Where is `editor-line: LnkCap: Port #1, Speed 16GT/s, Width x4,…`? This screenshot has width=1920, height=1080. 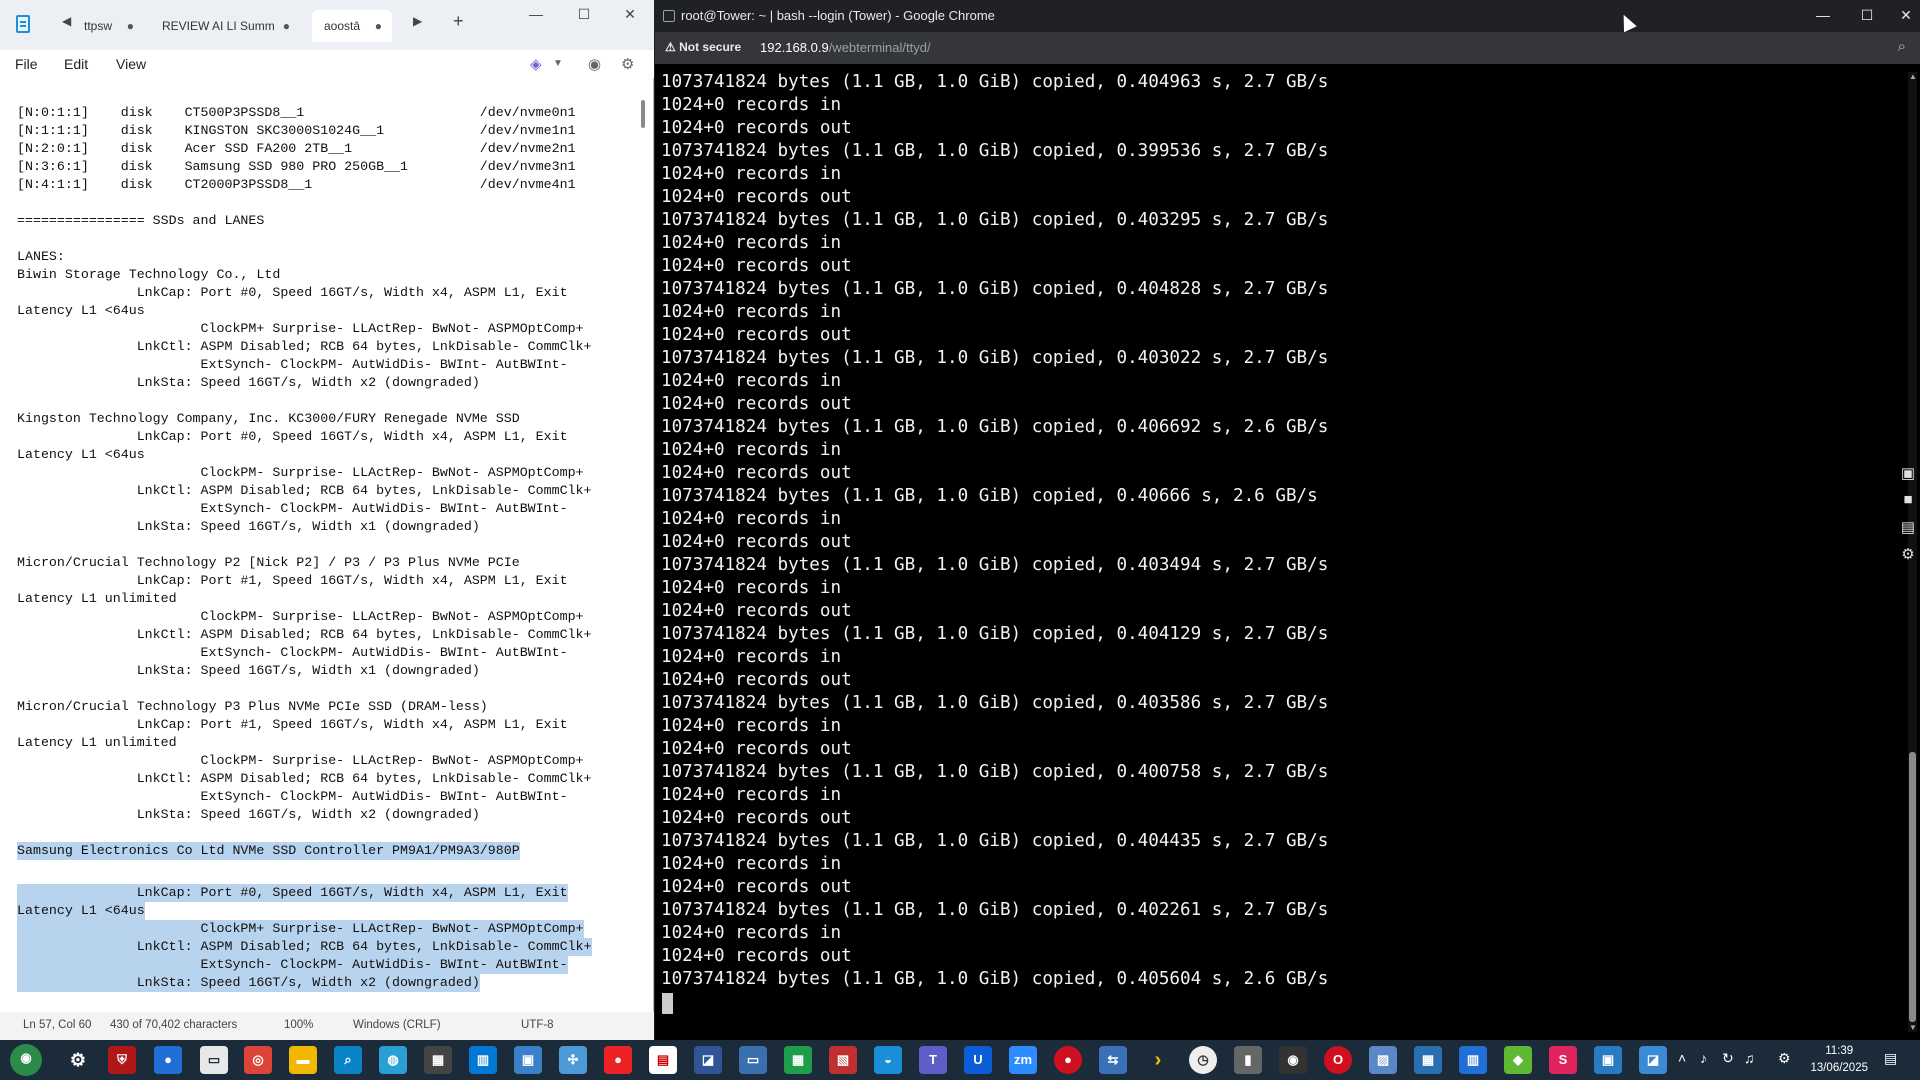 editor-line: LnkCap: Port #1, Speed 16GT/s, Width x4,… is located at coordinates (292, 580).